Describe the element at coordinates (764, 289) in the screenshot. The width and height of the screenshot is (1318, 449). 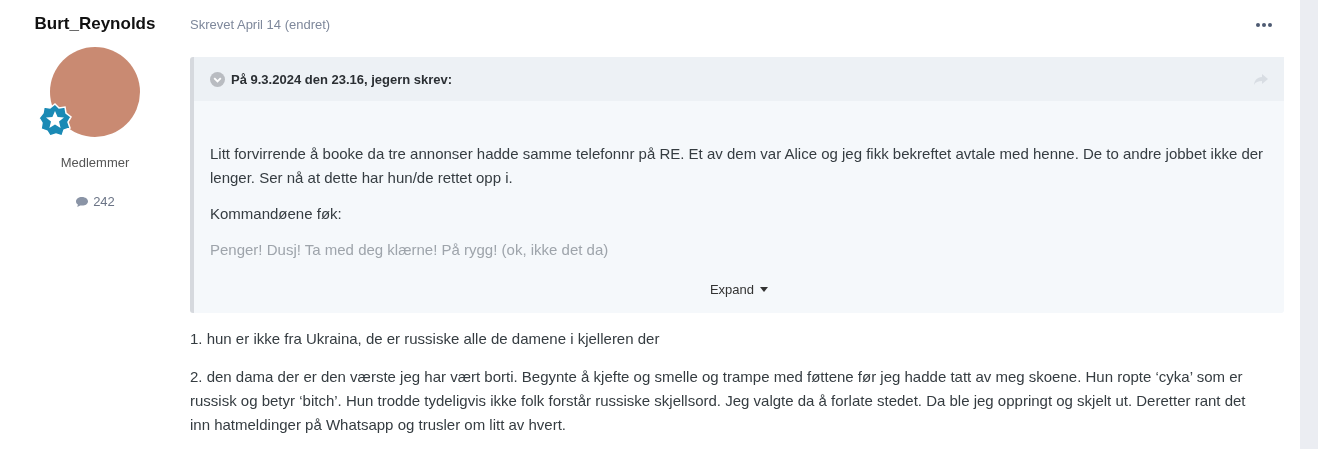
I see `caret-icon` at that location.